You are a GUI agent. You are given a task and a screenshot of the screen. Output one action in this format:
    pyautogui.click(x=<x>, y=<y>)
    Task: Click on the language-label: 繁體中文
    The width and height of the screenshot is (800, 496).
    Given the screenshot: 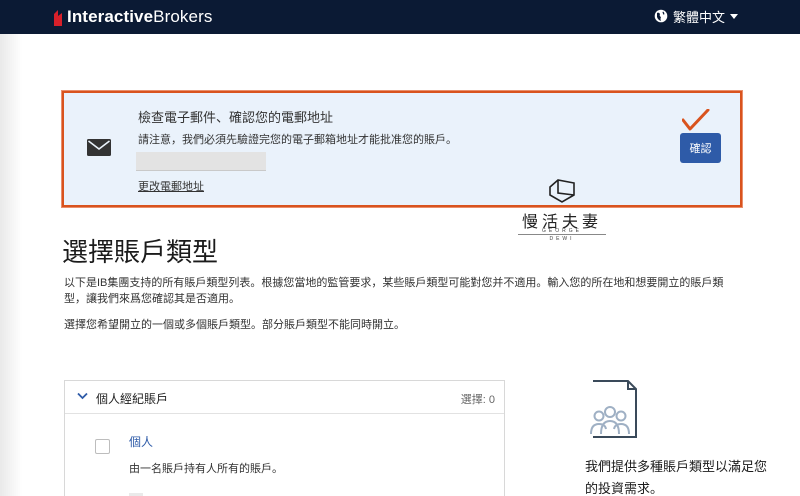 What is the action you would take?
    pyautogui.click(x=698, y=17)
    